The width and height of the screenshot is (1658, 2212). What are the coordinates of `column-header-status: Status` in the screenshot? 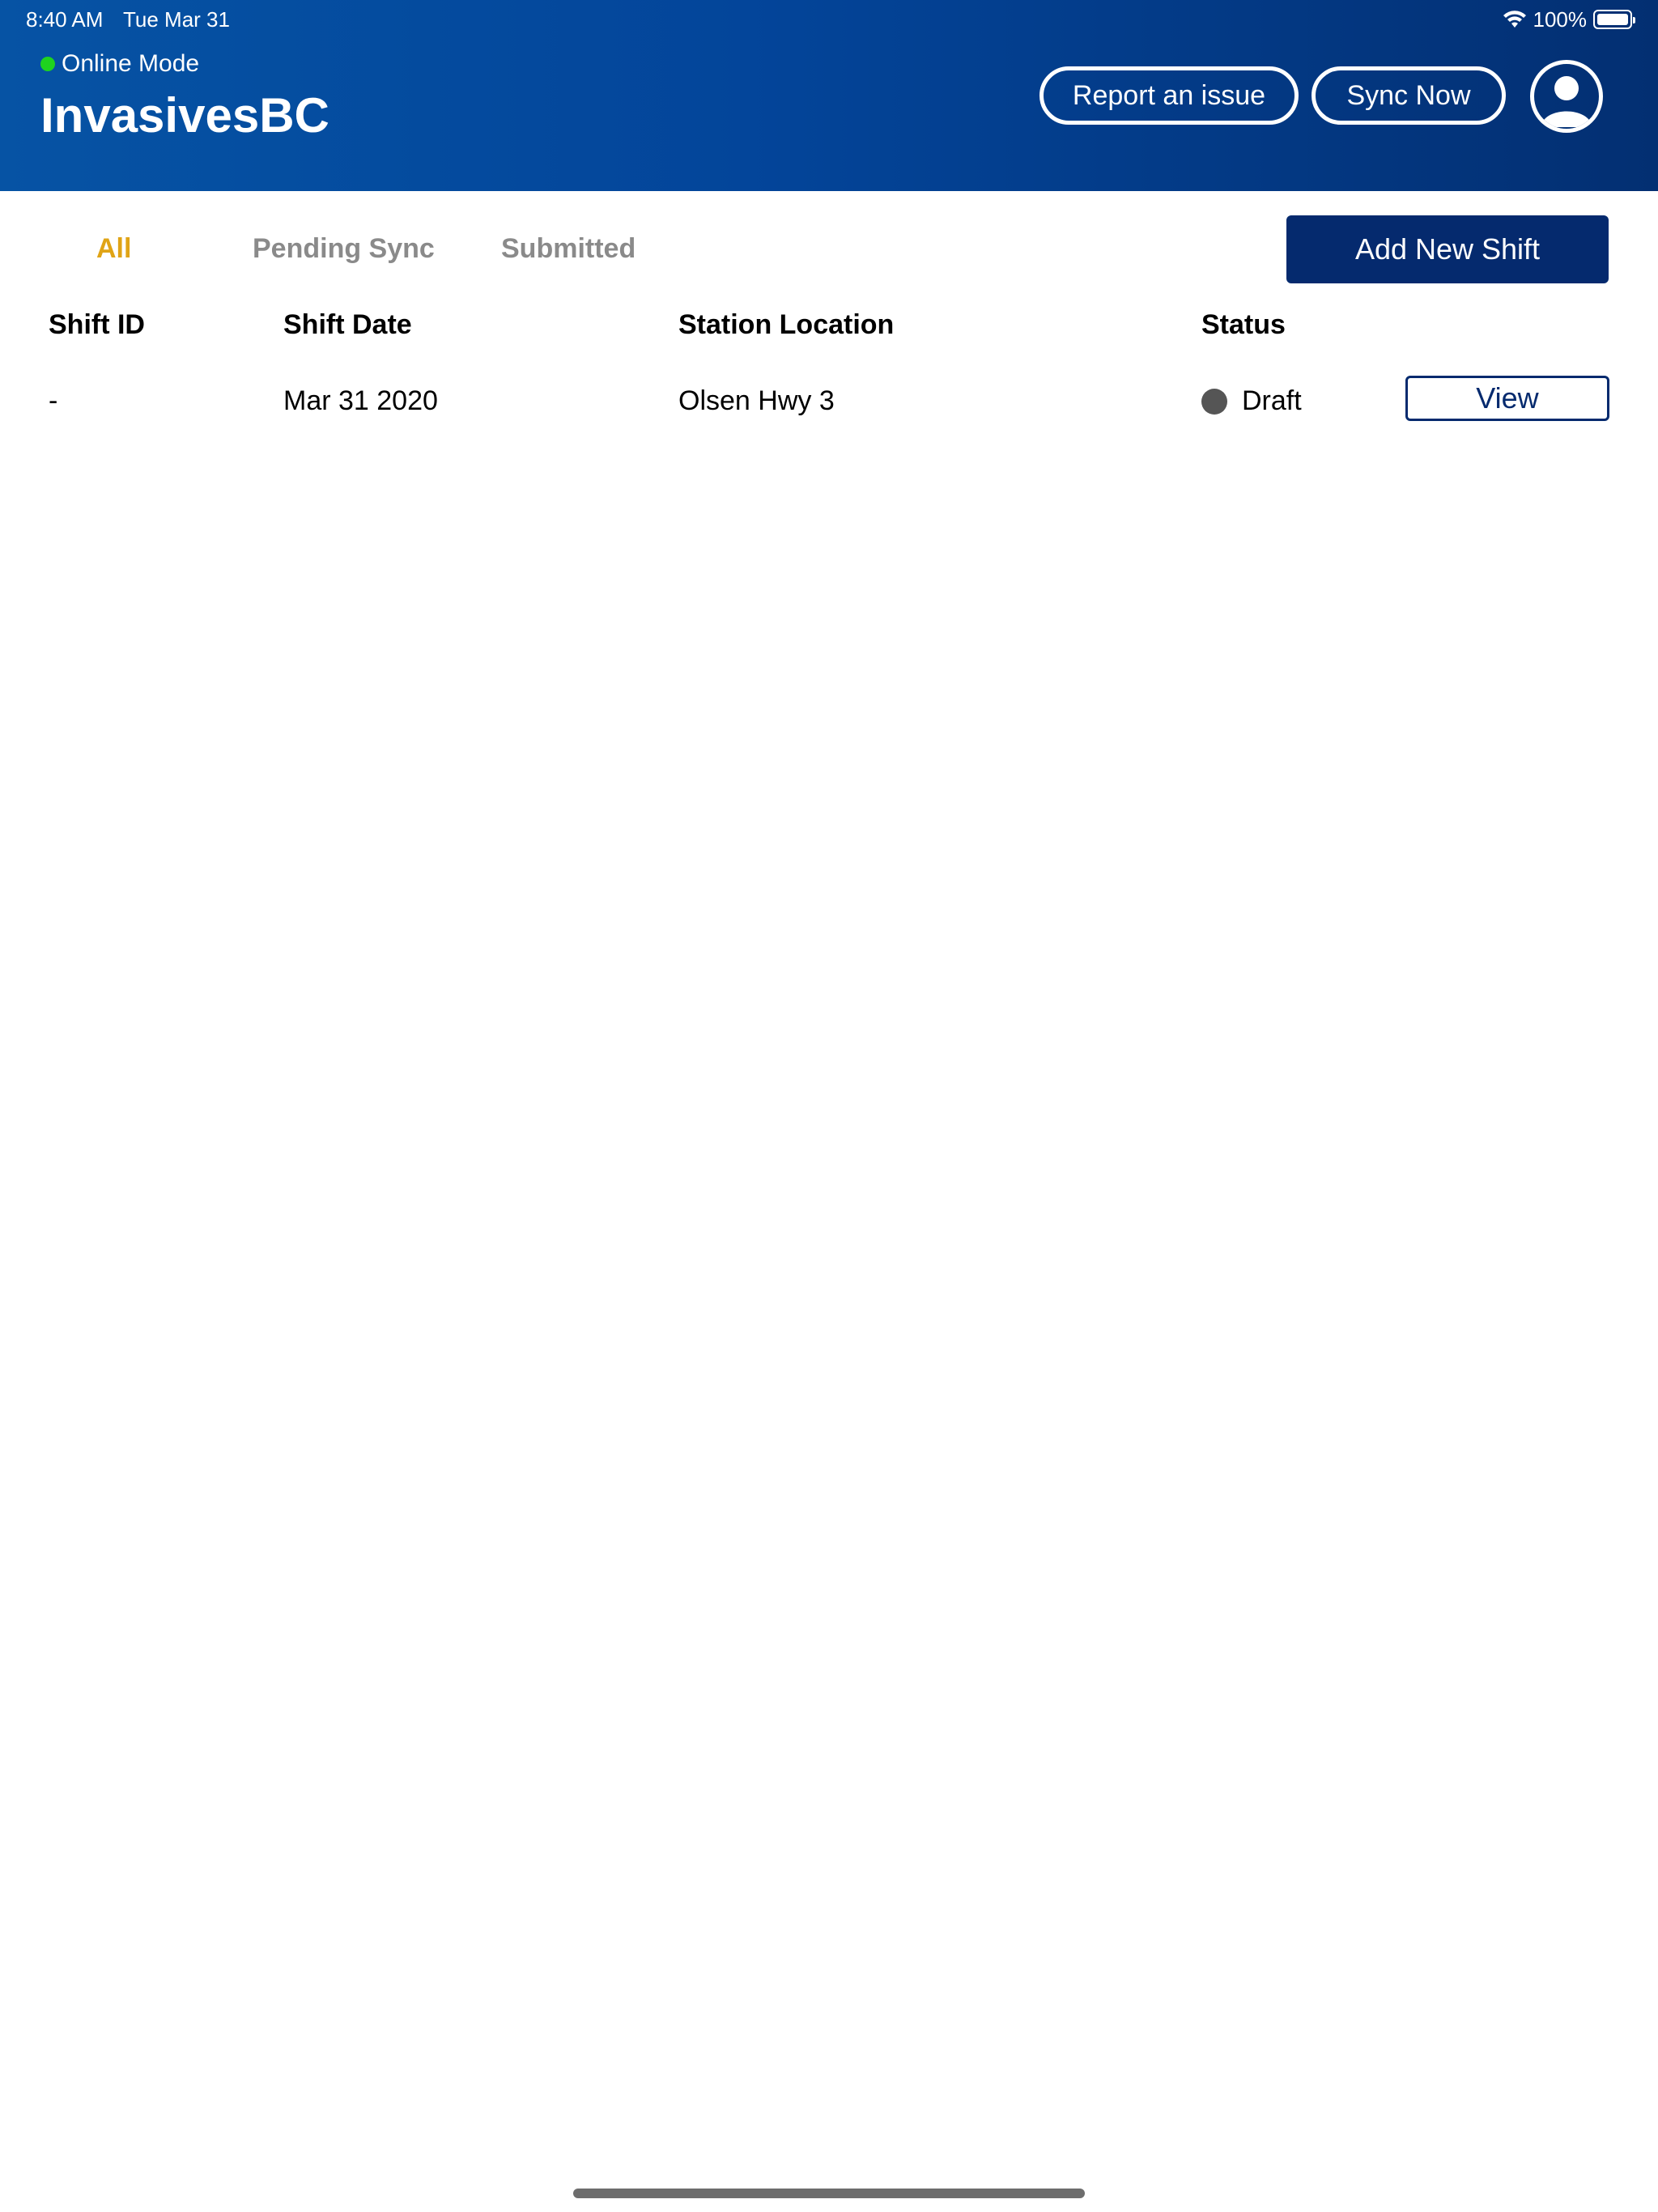 It's located at (1243, 324).